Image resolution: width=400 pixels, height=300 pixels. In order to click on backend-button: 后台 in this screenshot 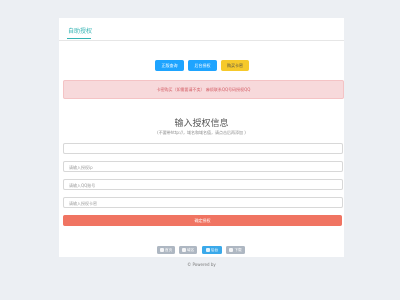, I will do `click(212, 250)`.